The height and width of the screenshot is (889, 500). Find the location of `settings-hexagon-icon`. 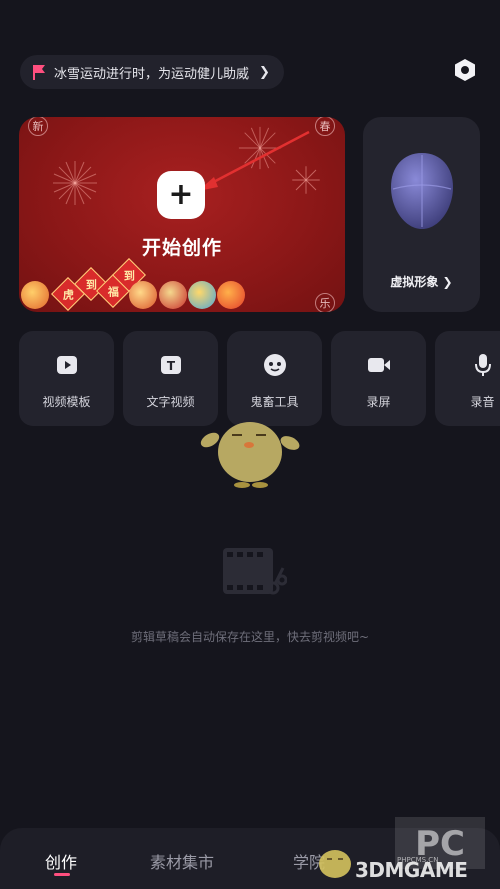

settings-hexagon-icon is located at coordinates (465, 70).